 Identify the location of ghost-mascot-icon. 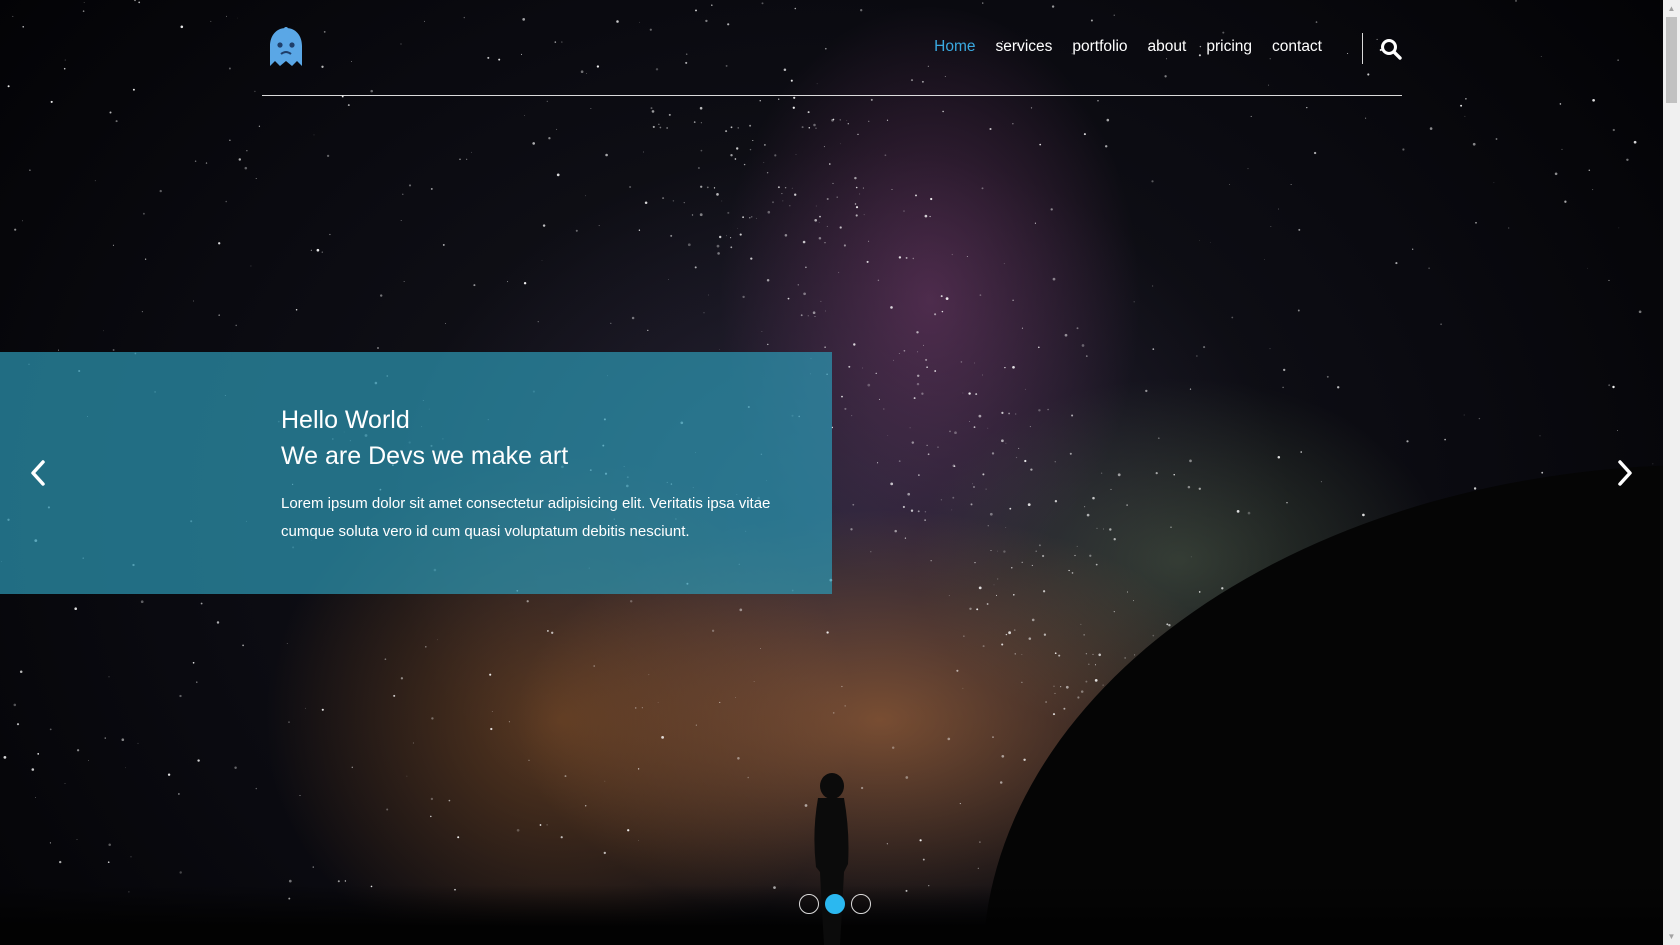
(286, 47).